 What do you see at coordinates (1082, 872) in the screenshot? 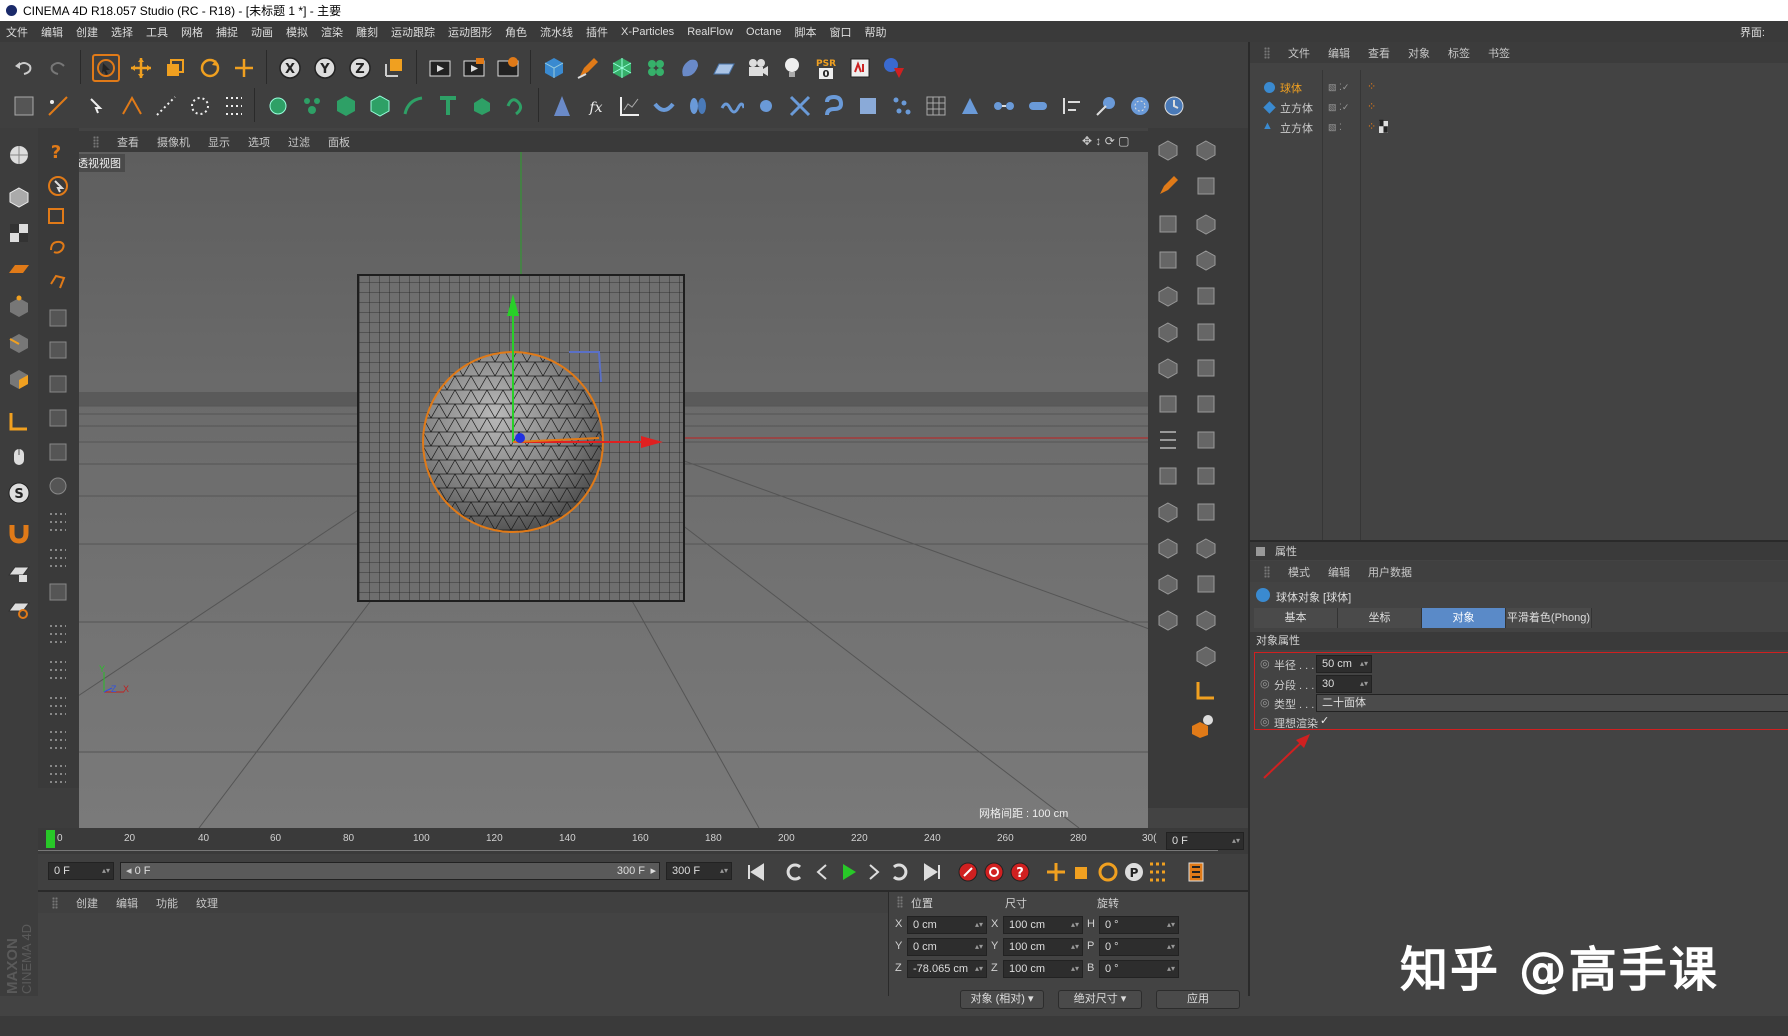
I see `key-scale-icon` at bounding box center [1082, 872].